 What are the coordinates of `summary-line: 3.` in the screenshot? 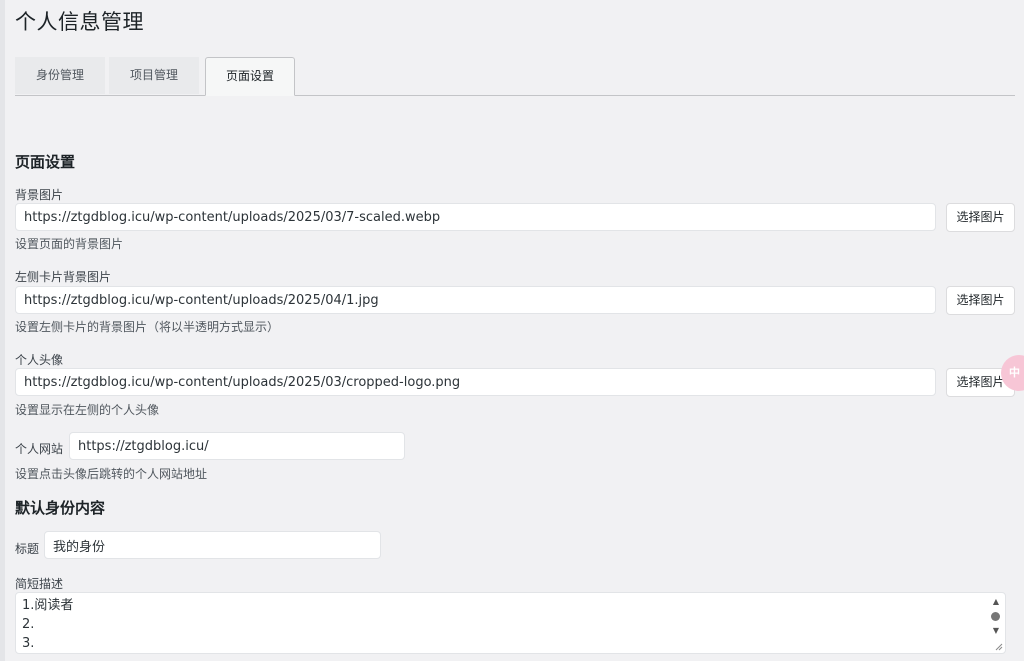 It's located at (28, 643).